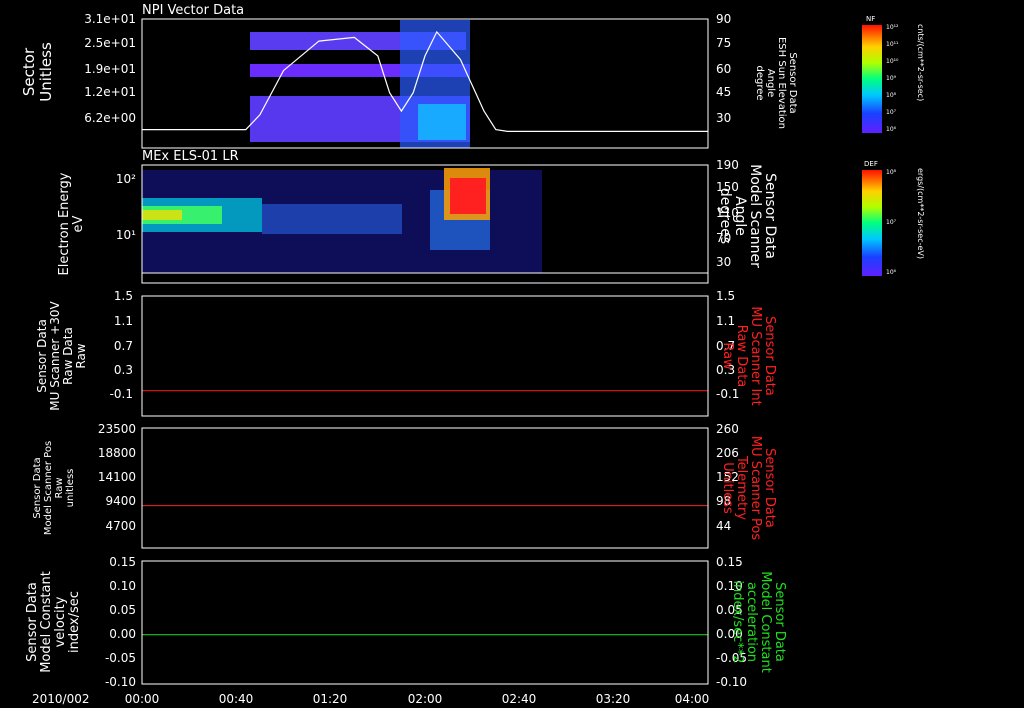 The height and width of the screenshot is (708, 1024). What do you see at coordinates (236, 699) in the screenshot?
I see `xtick-1: 00:40` at bounding box center [236, 699].